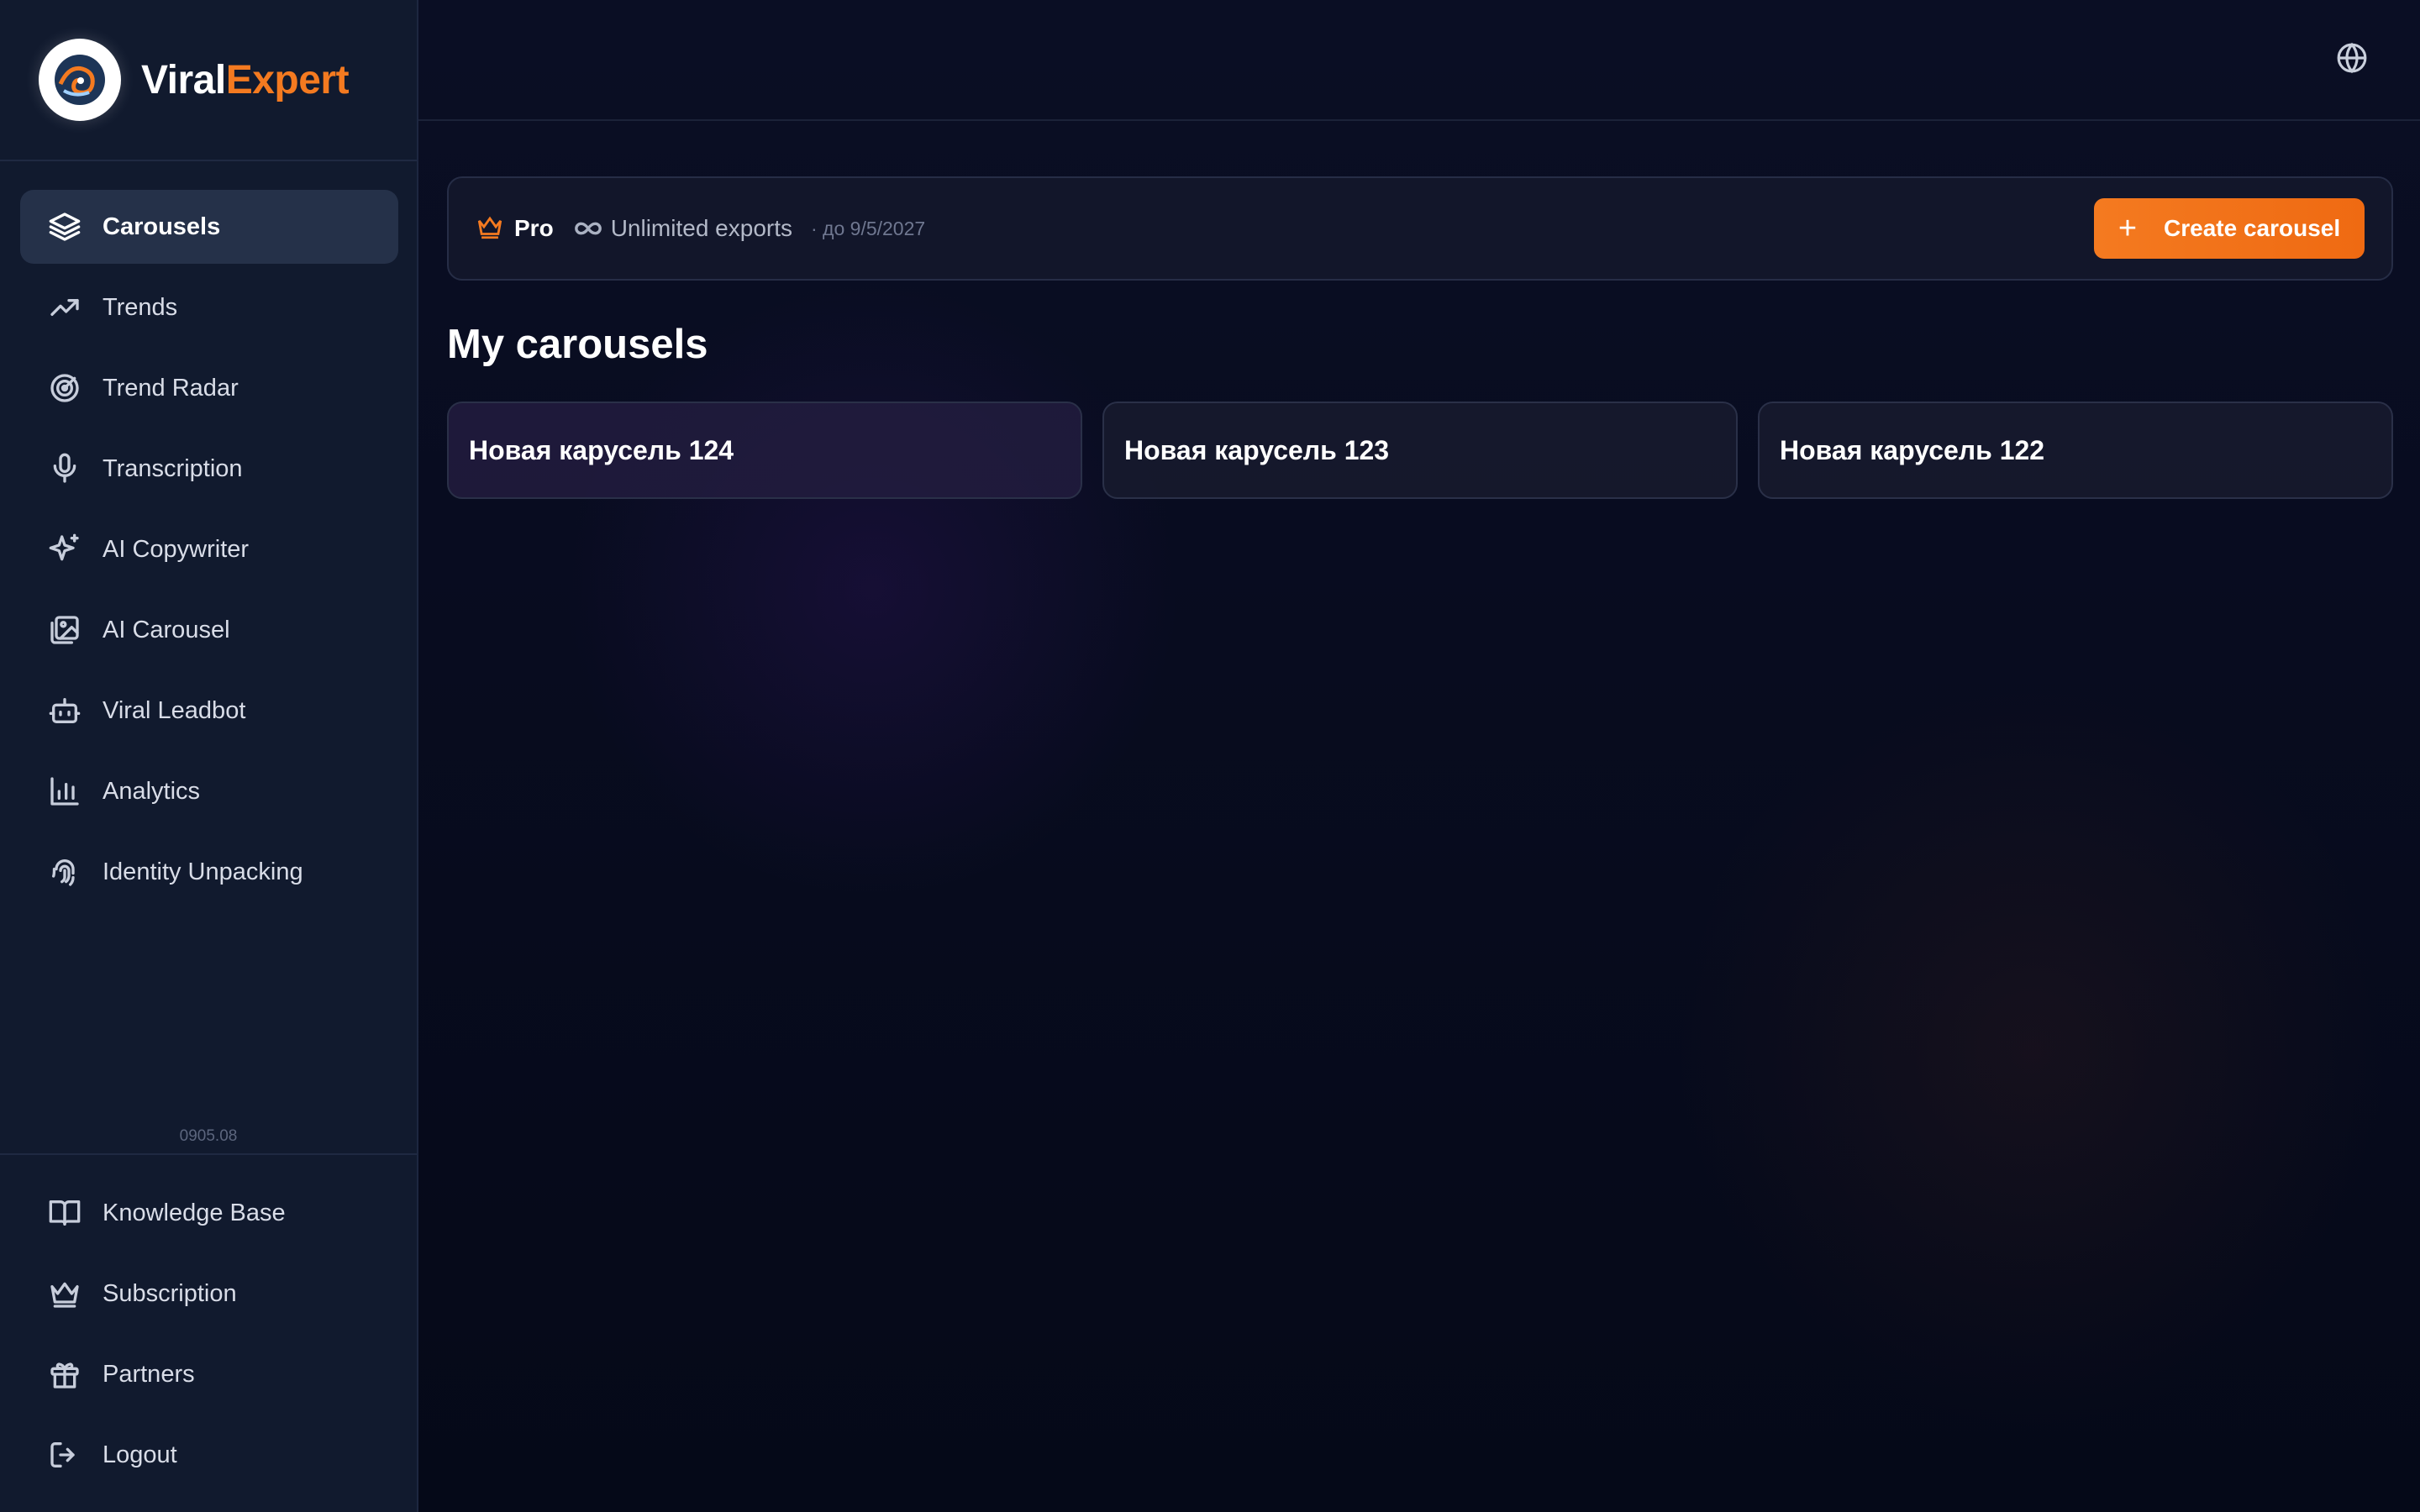 This screenshot has height=1512, width=2420. I want to click on sidebar-item-ai-carousel: AI Carousel, so click(209, 630).